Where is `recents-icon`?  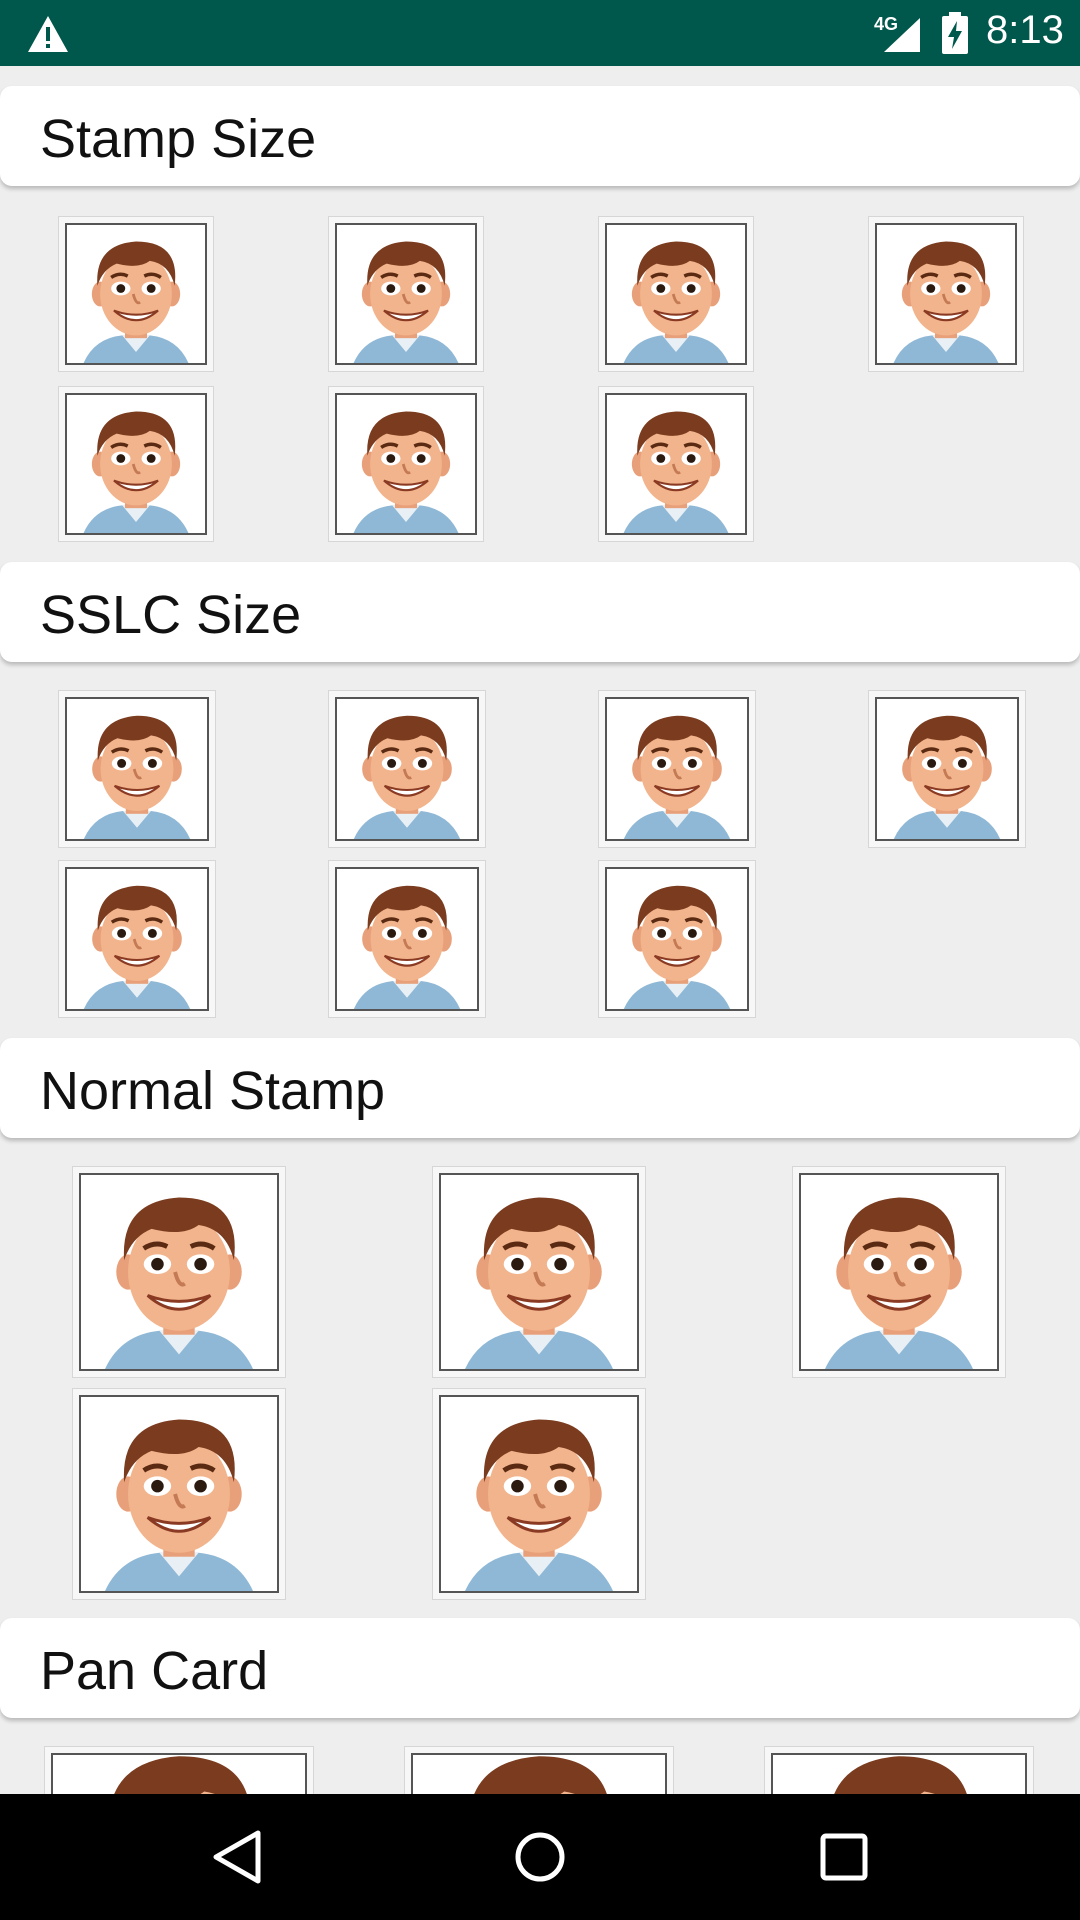
recents-icon is located at coordinates (844, 1857).